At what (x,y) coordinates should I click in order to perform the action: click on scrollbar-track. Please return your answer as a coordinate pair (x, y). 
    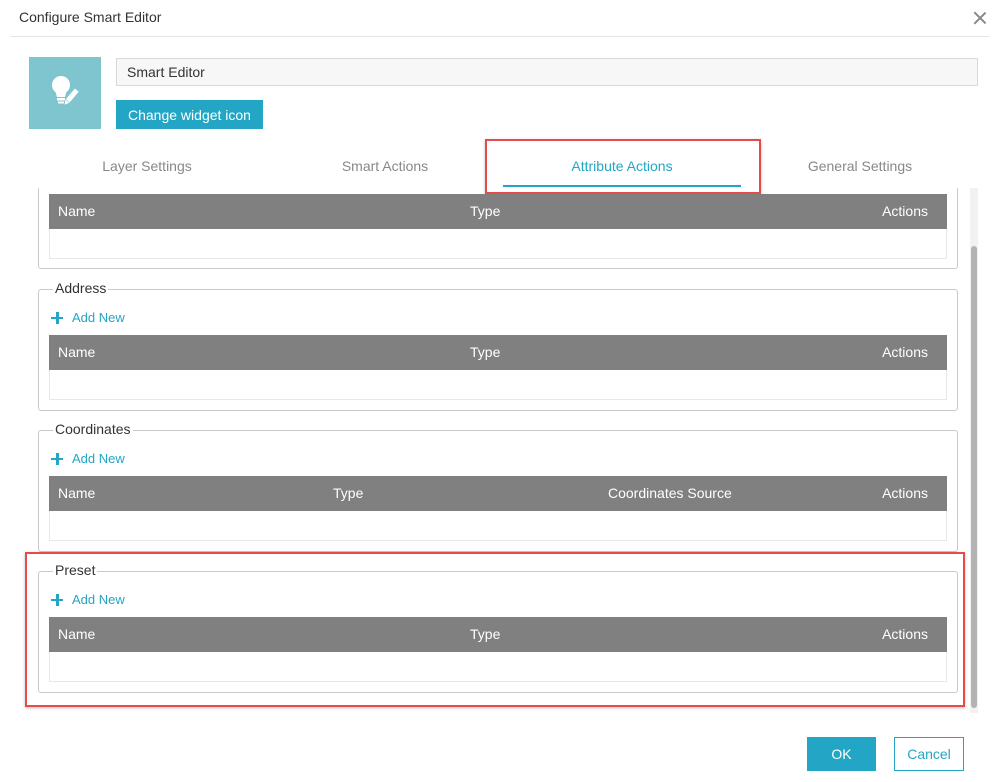
    Looking at the image, I should click on (974, 450).